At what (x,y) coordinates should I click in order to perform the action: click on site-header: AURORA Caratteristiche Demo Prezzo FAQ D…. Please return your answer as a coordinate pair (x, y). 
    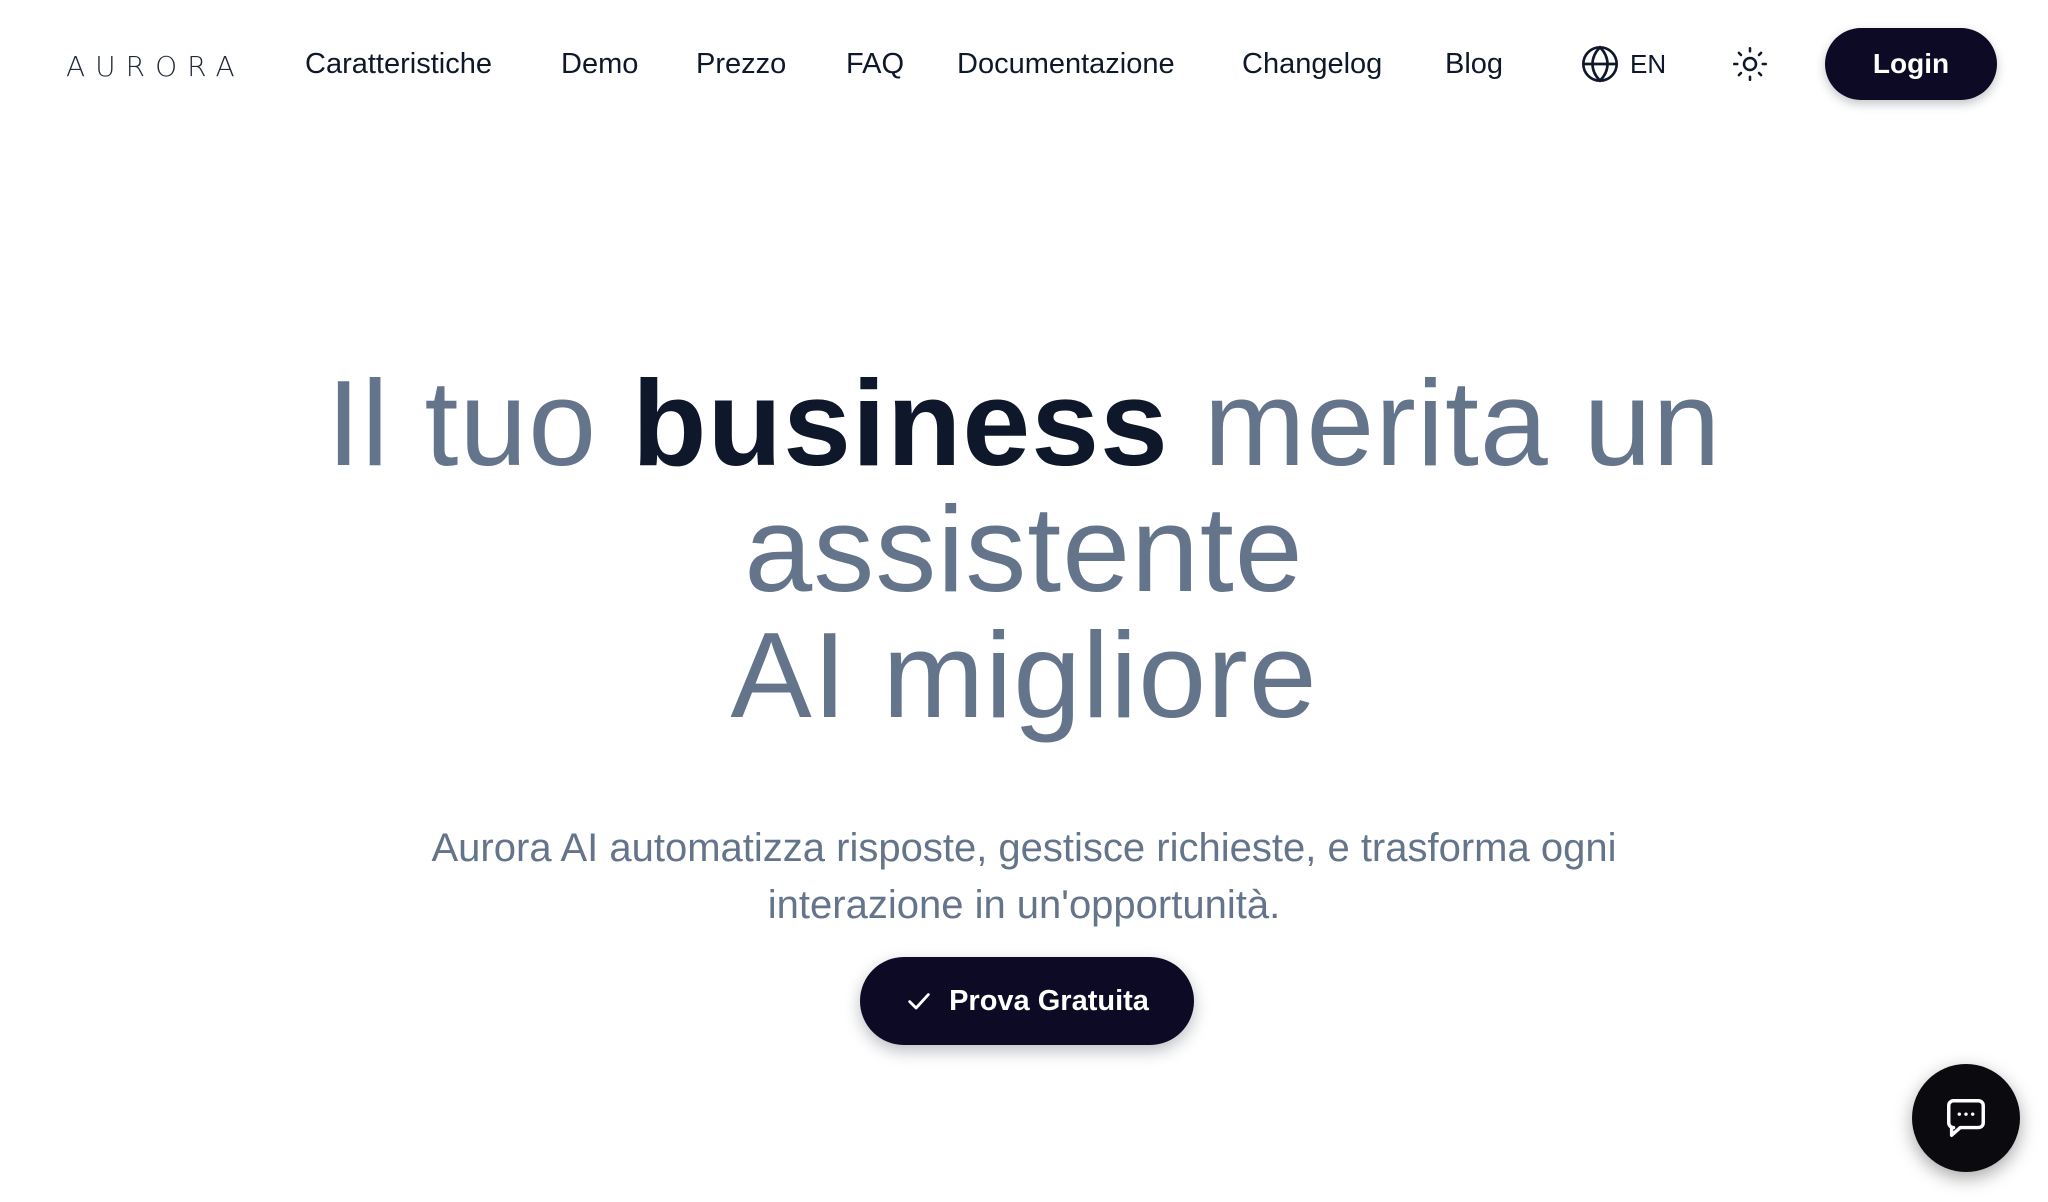
    Looking at the image, I should click on (1024, 64).